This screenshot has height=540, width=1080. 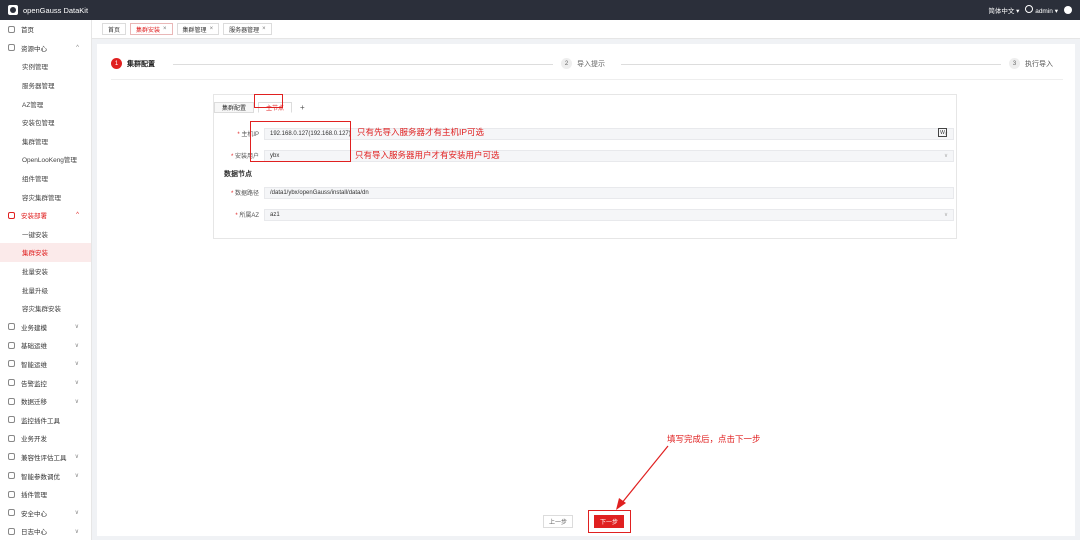 I want to click on step-execute-import: 3 执行导入, so click(x=1033, y=63).